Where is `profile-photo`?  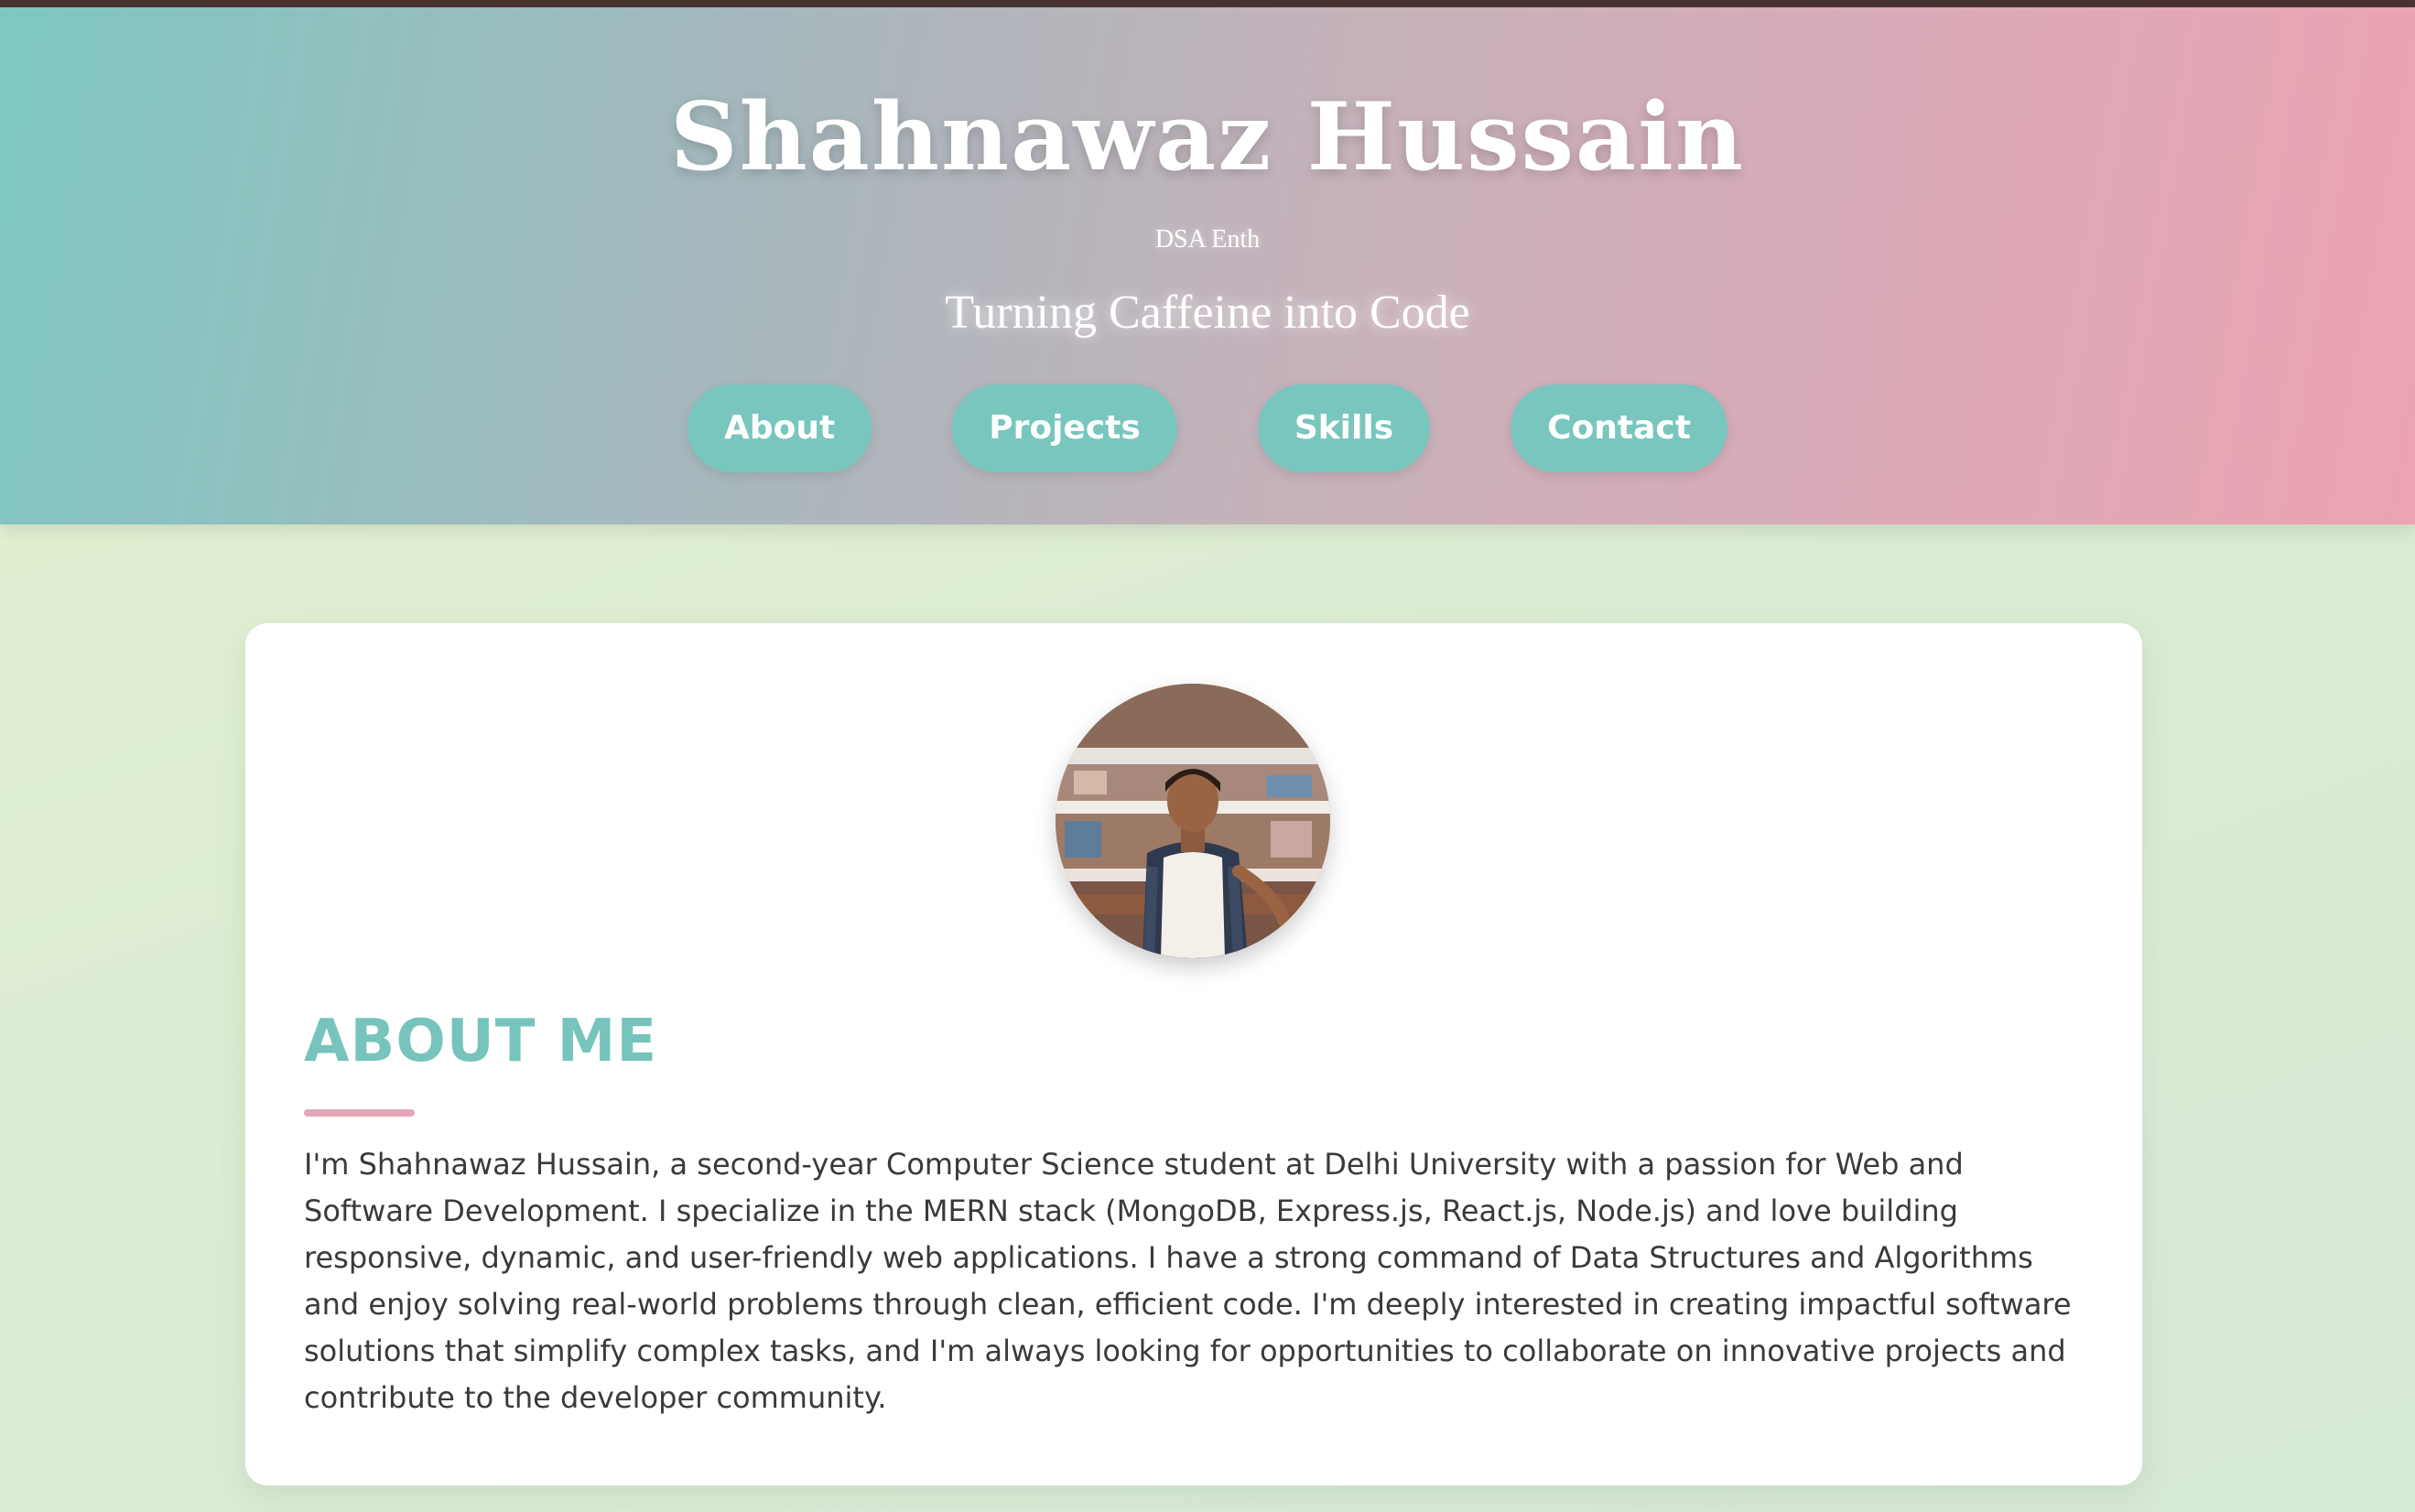 profile-photo is located at coordinates (1193, 821).